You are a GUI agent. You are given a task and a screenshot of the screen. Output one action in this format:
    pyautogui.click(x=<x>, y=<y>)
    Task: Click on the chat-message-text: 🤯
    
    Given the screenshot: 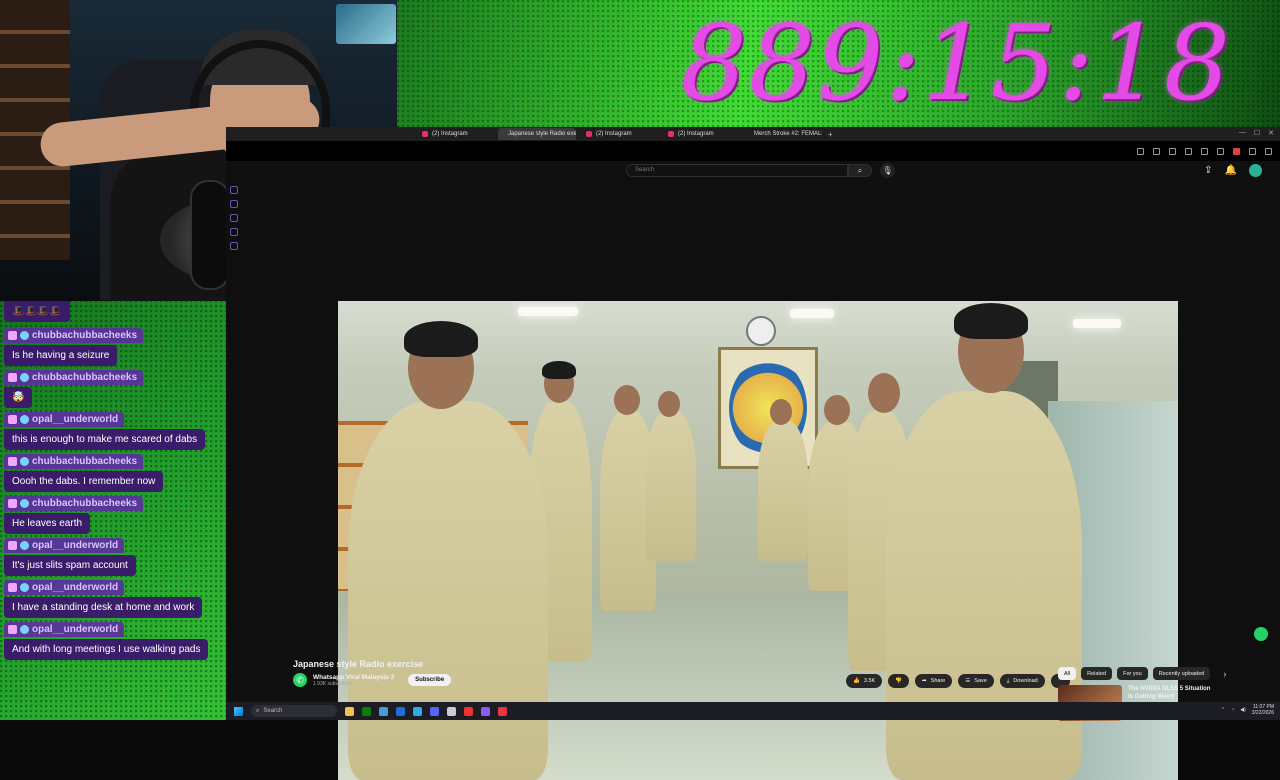 What is the action you would take?
    pyautogui.click(x=18, y=397)
    